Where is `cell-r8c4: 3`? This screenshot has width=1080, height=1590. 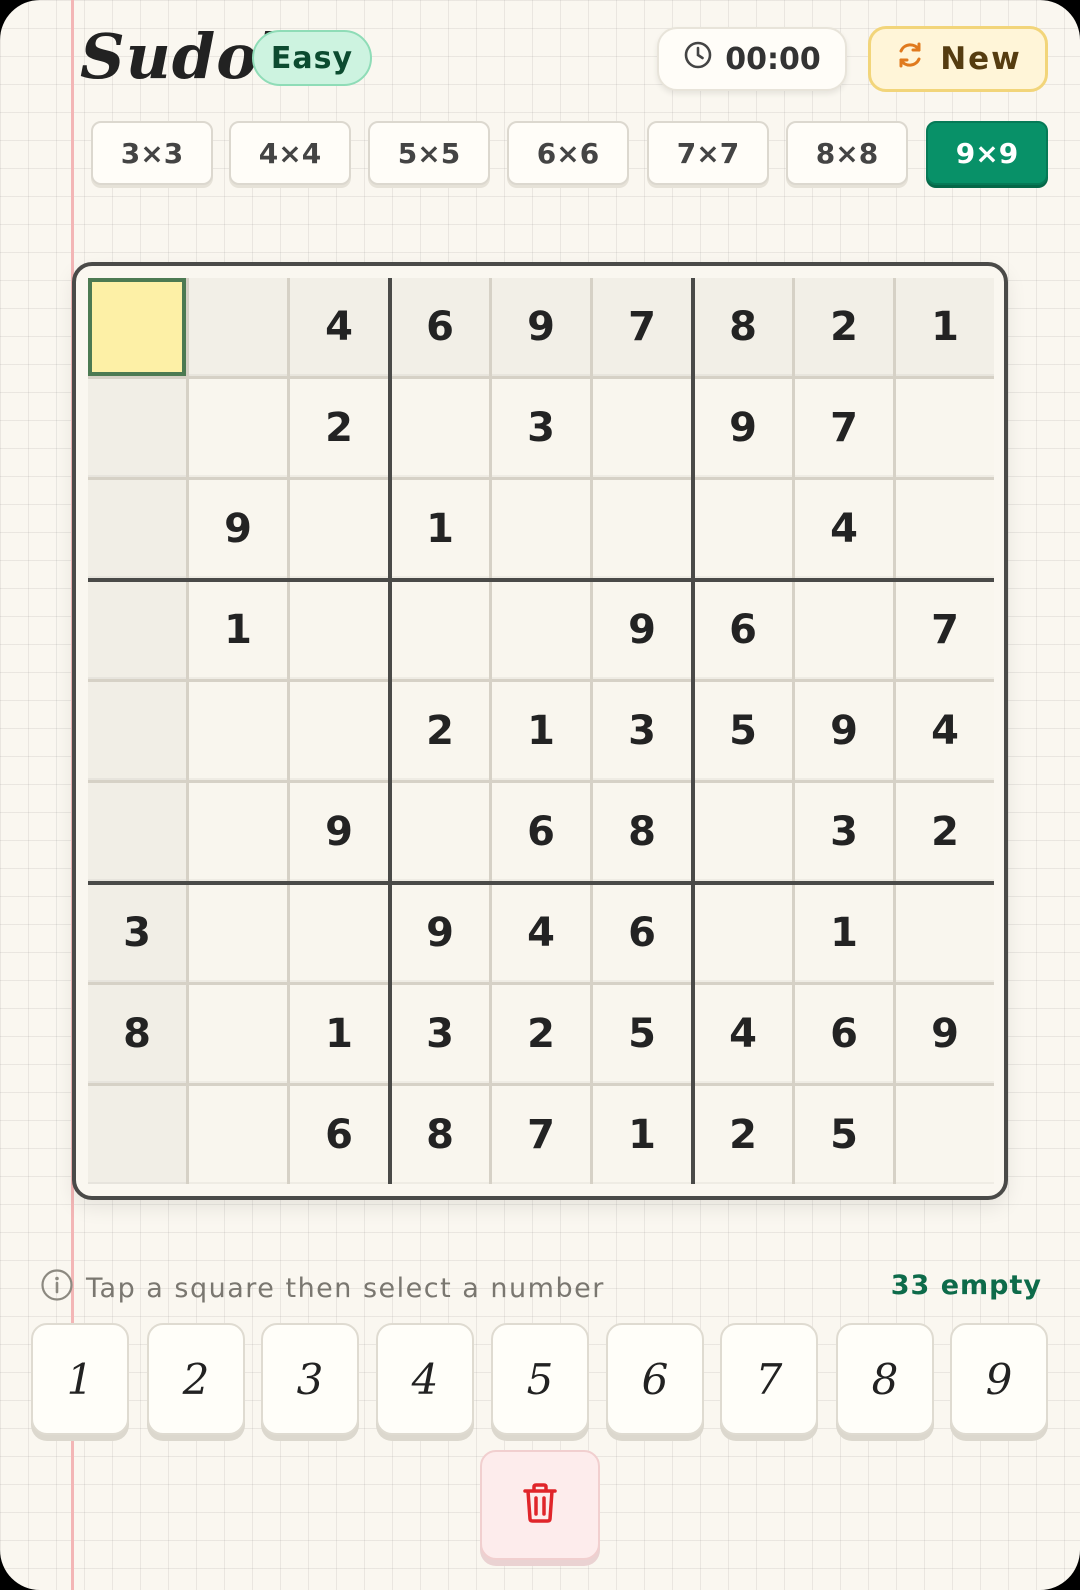
cell-r8c4: 3 is located at coordinates (440, 1034).